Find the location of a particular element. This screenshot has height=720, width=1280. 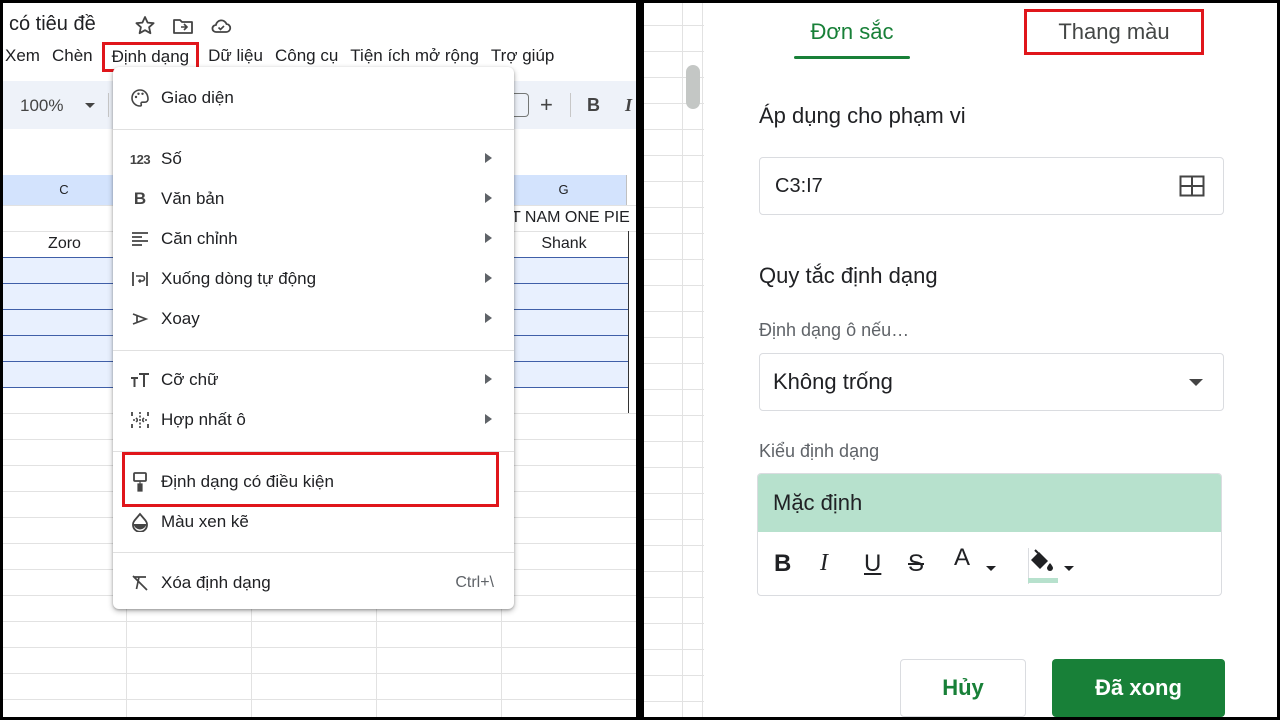

palette-icon is located at coordinates (140, 98).